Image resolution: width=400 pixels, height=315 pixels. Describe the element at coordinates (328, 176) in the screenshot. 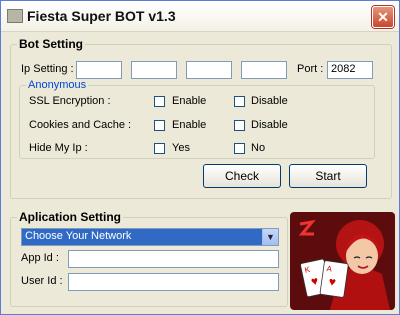

I see `start-button: Start` at that location.